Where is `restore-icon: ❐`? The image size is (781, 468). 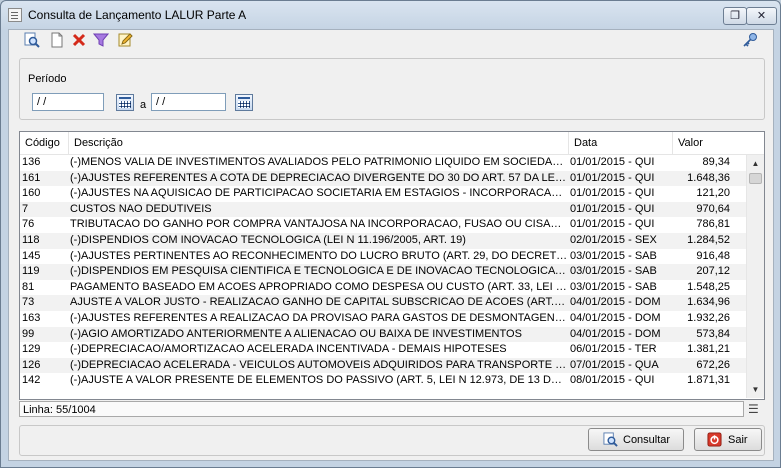
restore-icon: ❐ is located at coordinates (735, 16).